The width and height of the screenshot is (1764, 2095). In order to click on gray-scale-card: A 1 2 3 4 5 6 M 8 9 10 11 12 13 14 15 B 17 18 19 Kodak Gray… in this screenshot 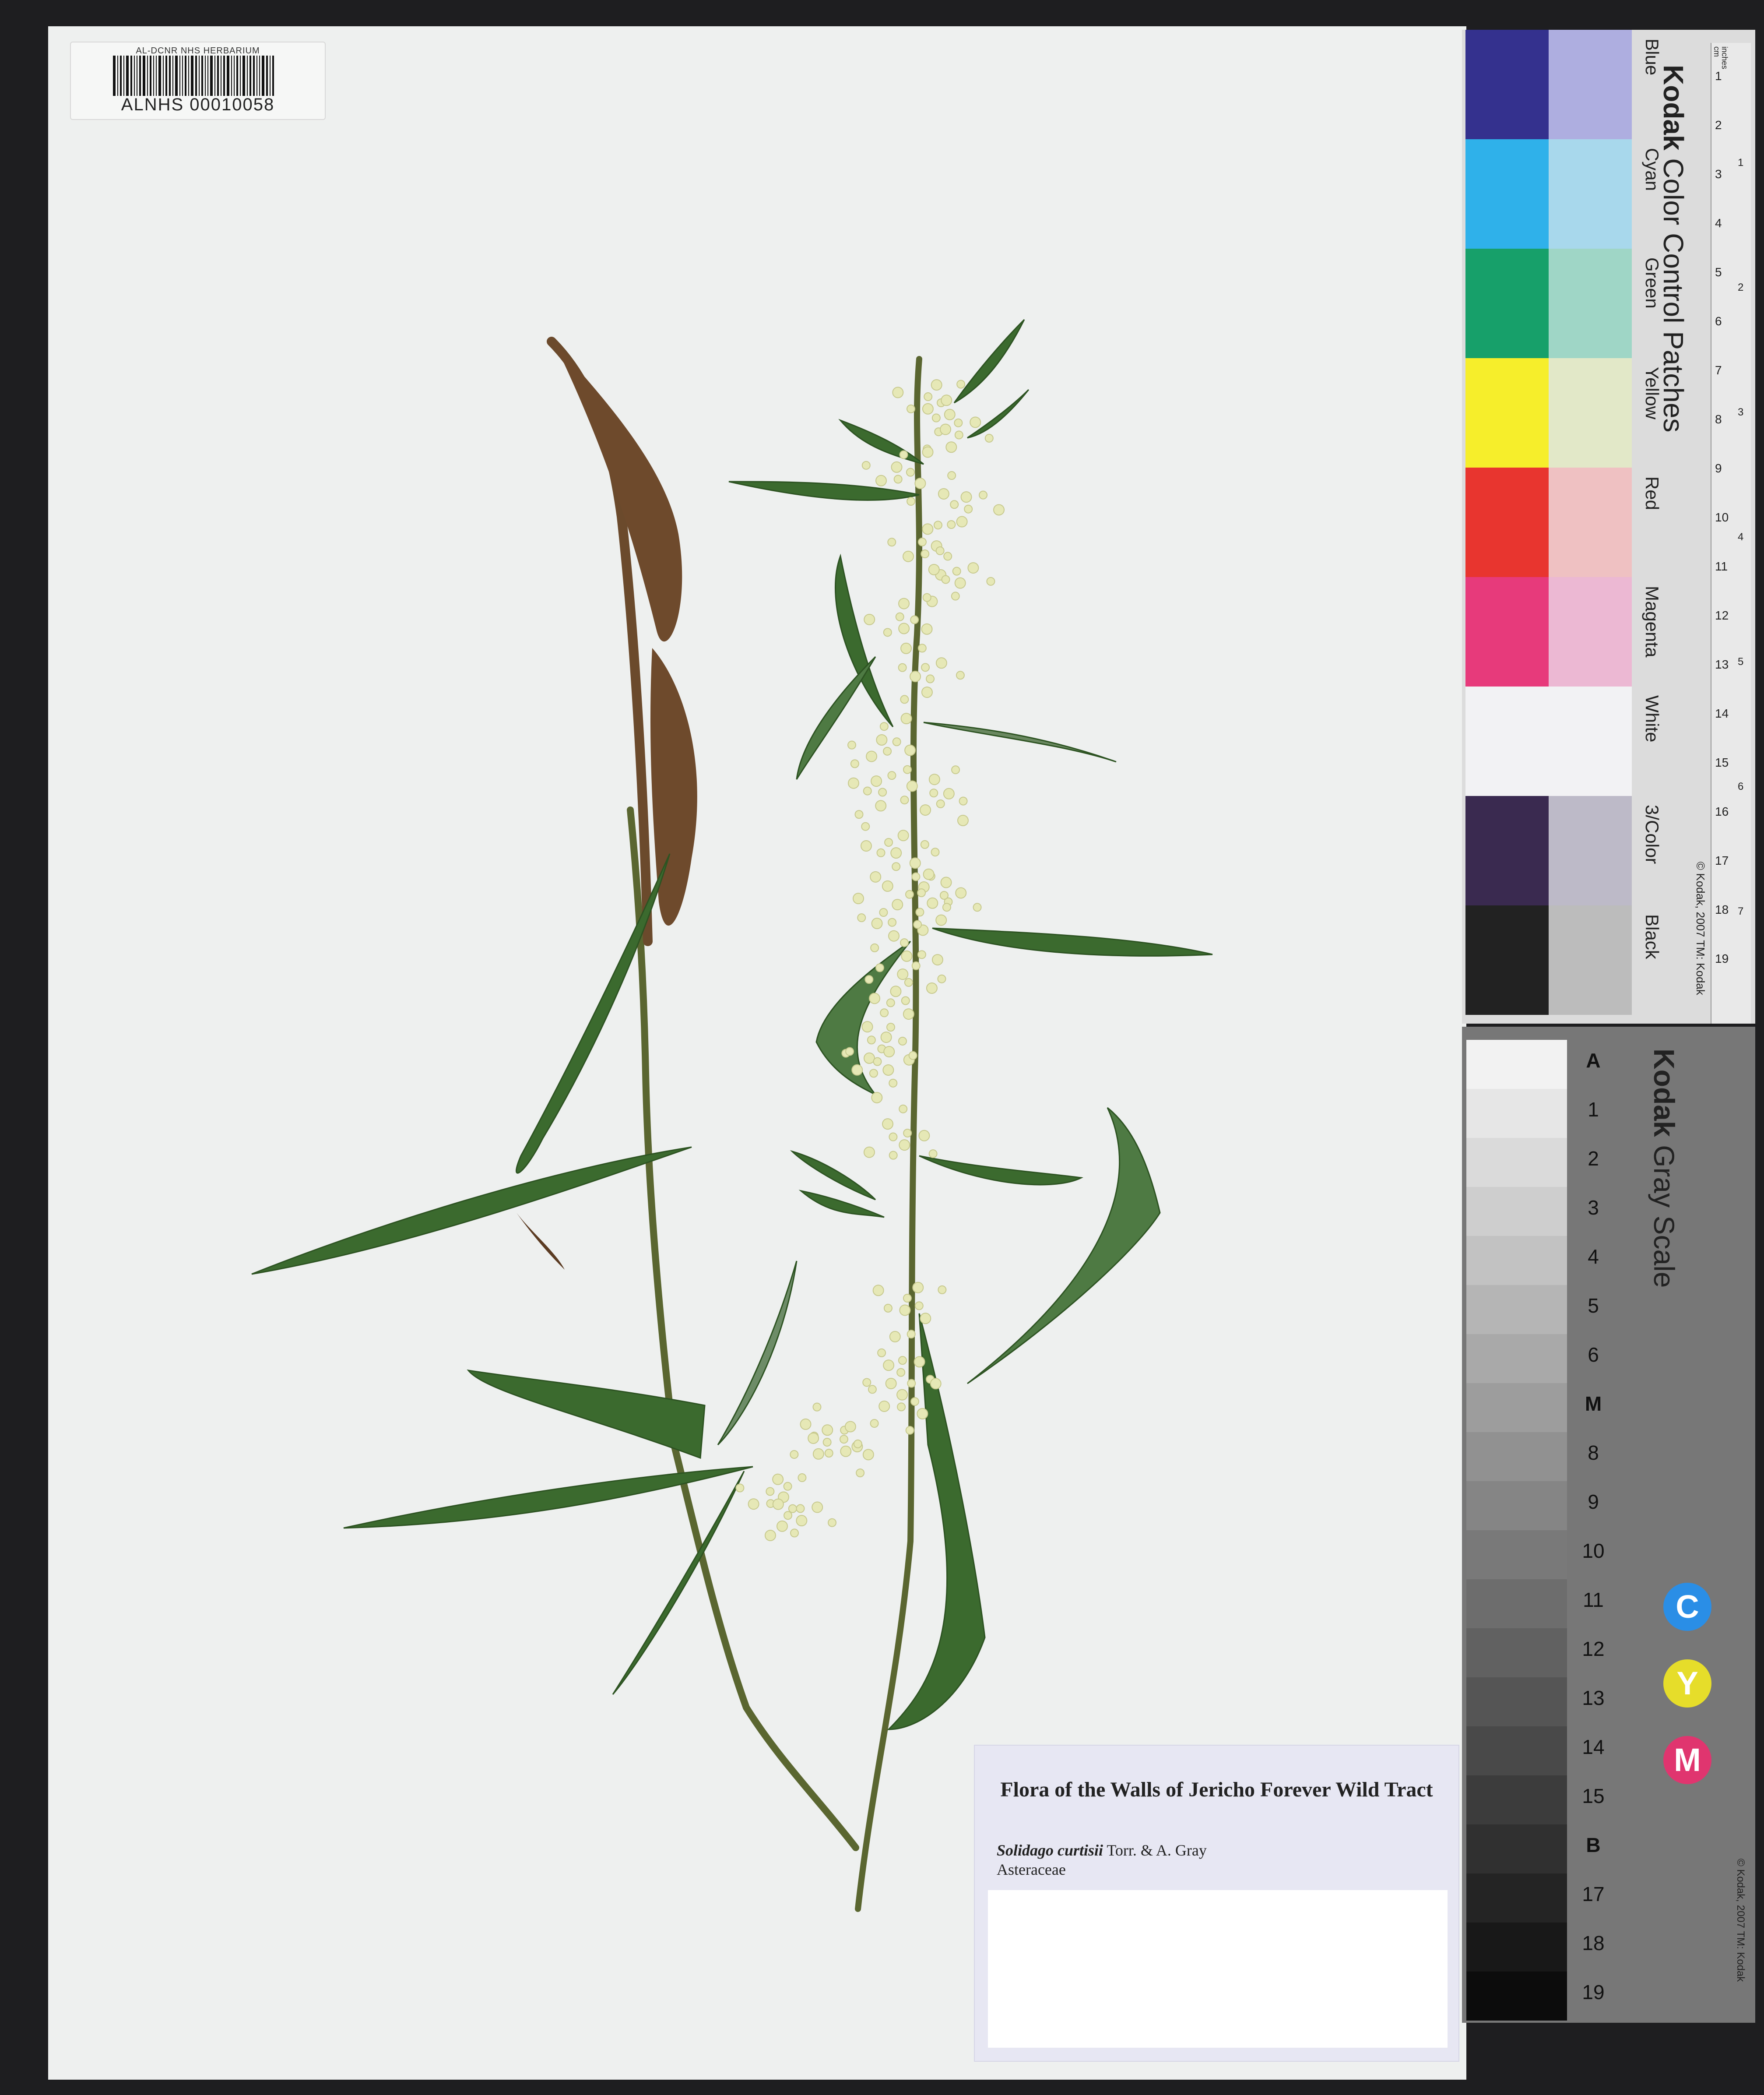, I will do `click(1609, 1525)`.